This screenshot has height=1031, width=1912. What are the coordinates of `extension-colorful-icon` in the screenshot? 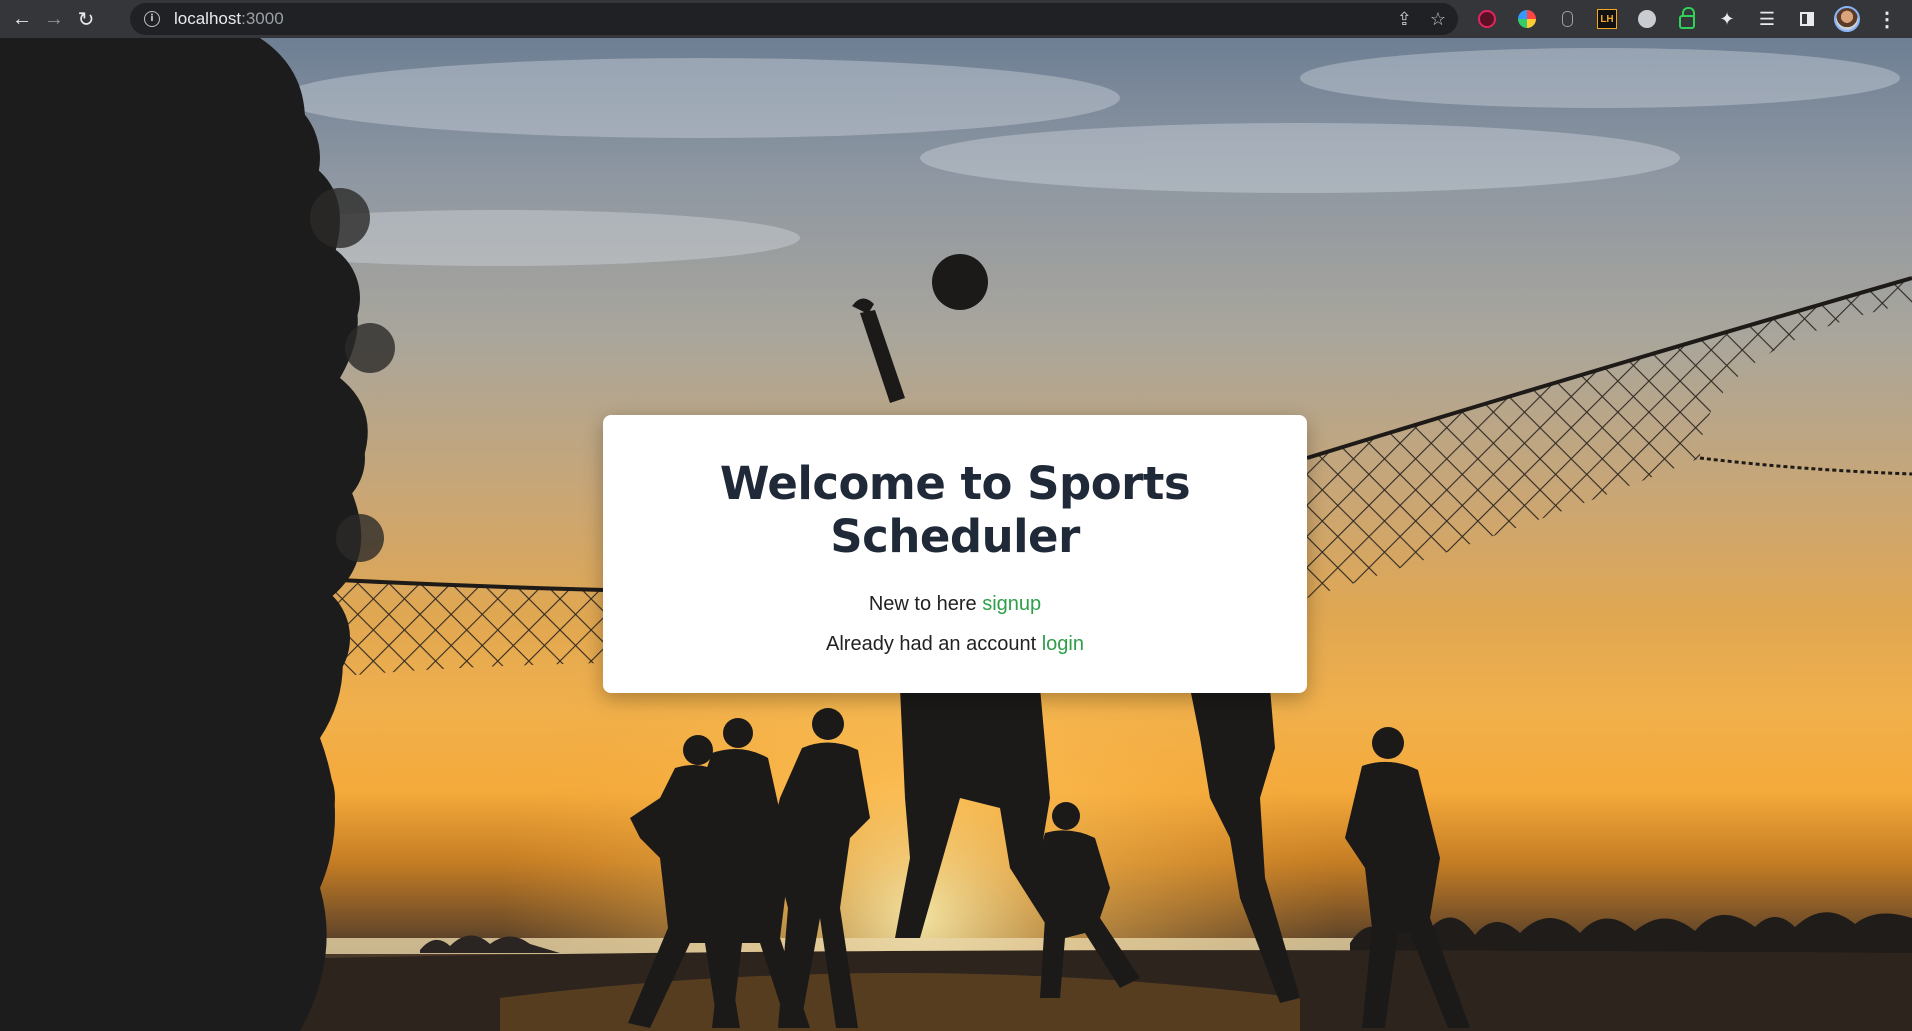 It's located at (1527, 19).